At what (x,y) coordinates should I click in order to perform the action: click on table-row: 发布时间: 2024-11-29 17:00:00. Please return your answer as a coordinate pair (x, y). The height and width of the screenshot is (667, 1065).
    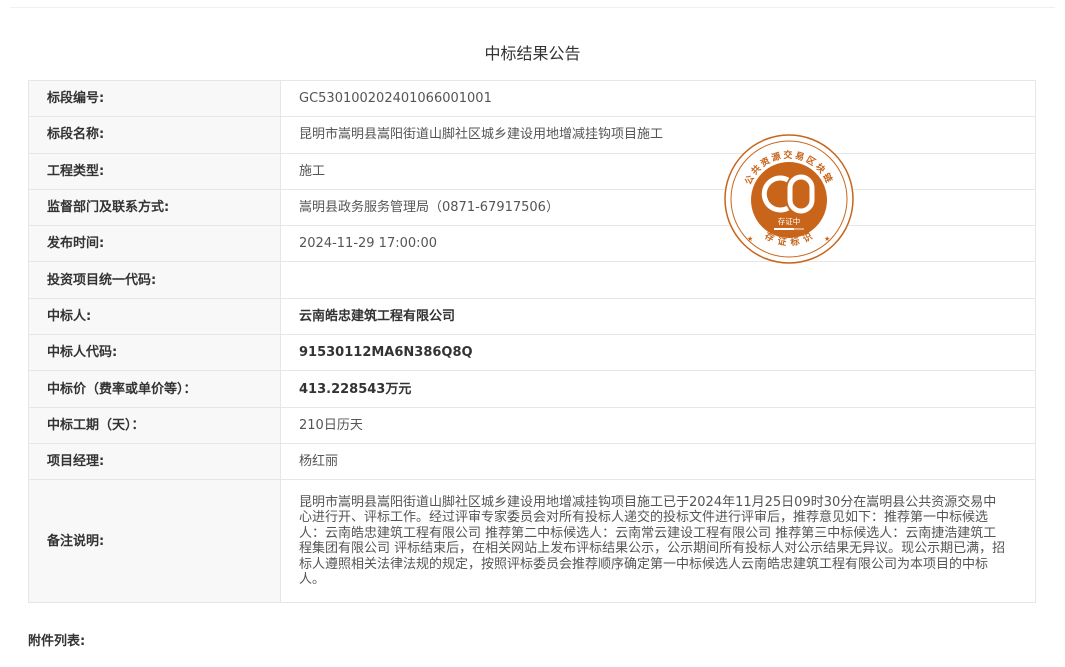
    Looking at the image, I should click on (532, 244).